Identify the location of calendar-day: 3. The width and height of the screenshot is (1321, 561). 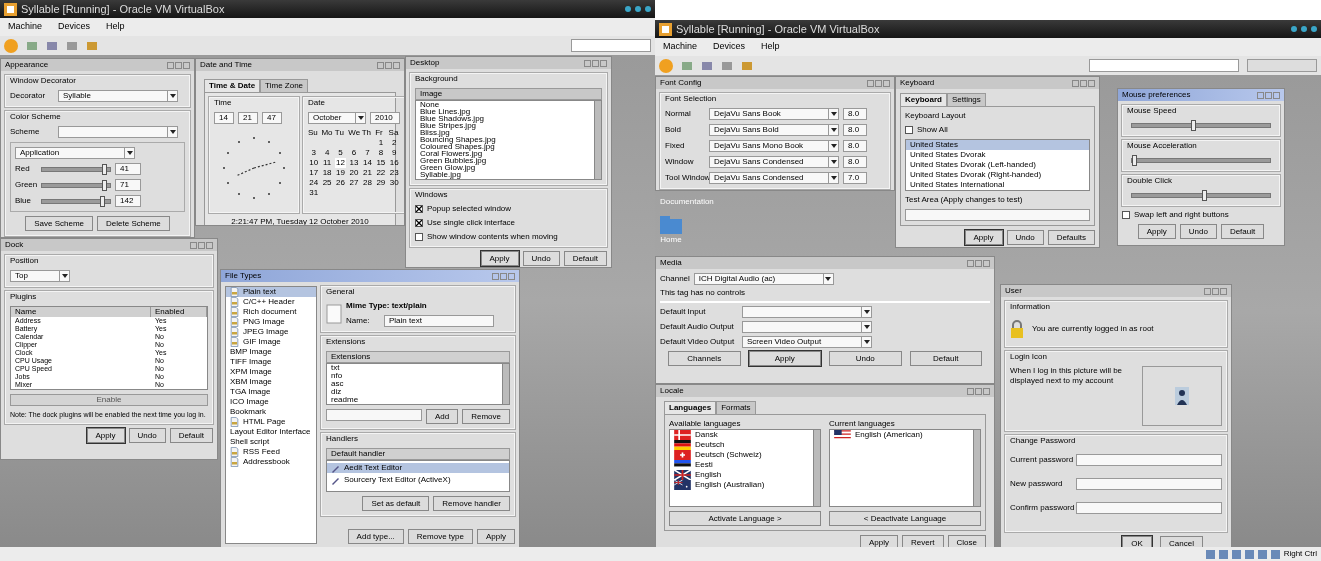
(314, 153).